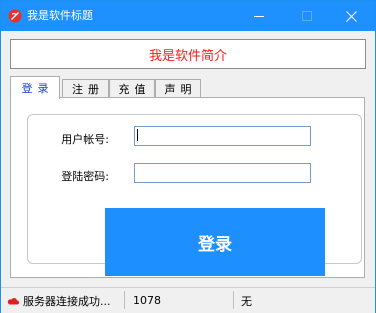 This screenshot has width=376, height=313. I want to click on minimize-button, so click(259, 16).